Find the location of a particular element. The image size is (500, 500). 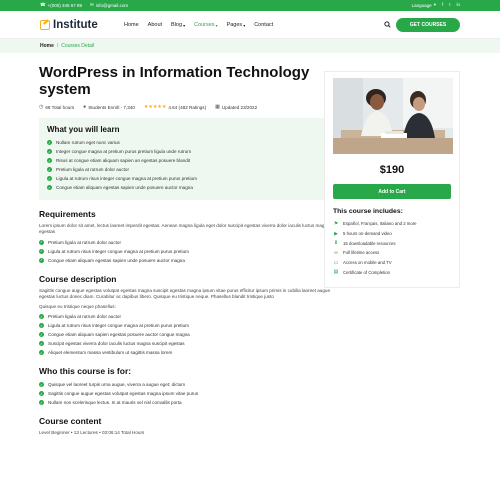

nav-item-pages: Pages ▾ is located at coordinates (236, 25).